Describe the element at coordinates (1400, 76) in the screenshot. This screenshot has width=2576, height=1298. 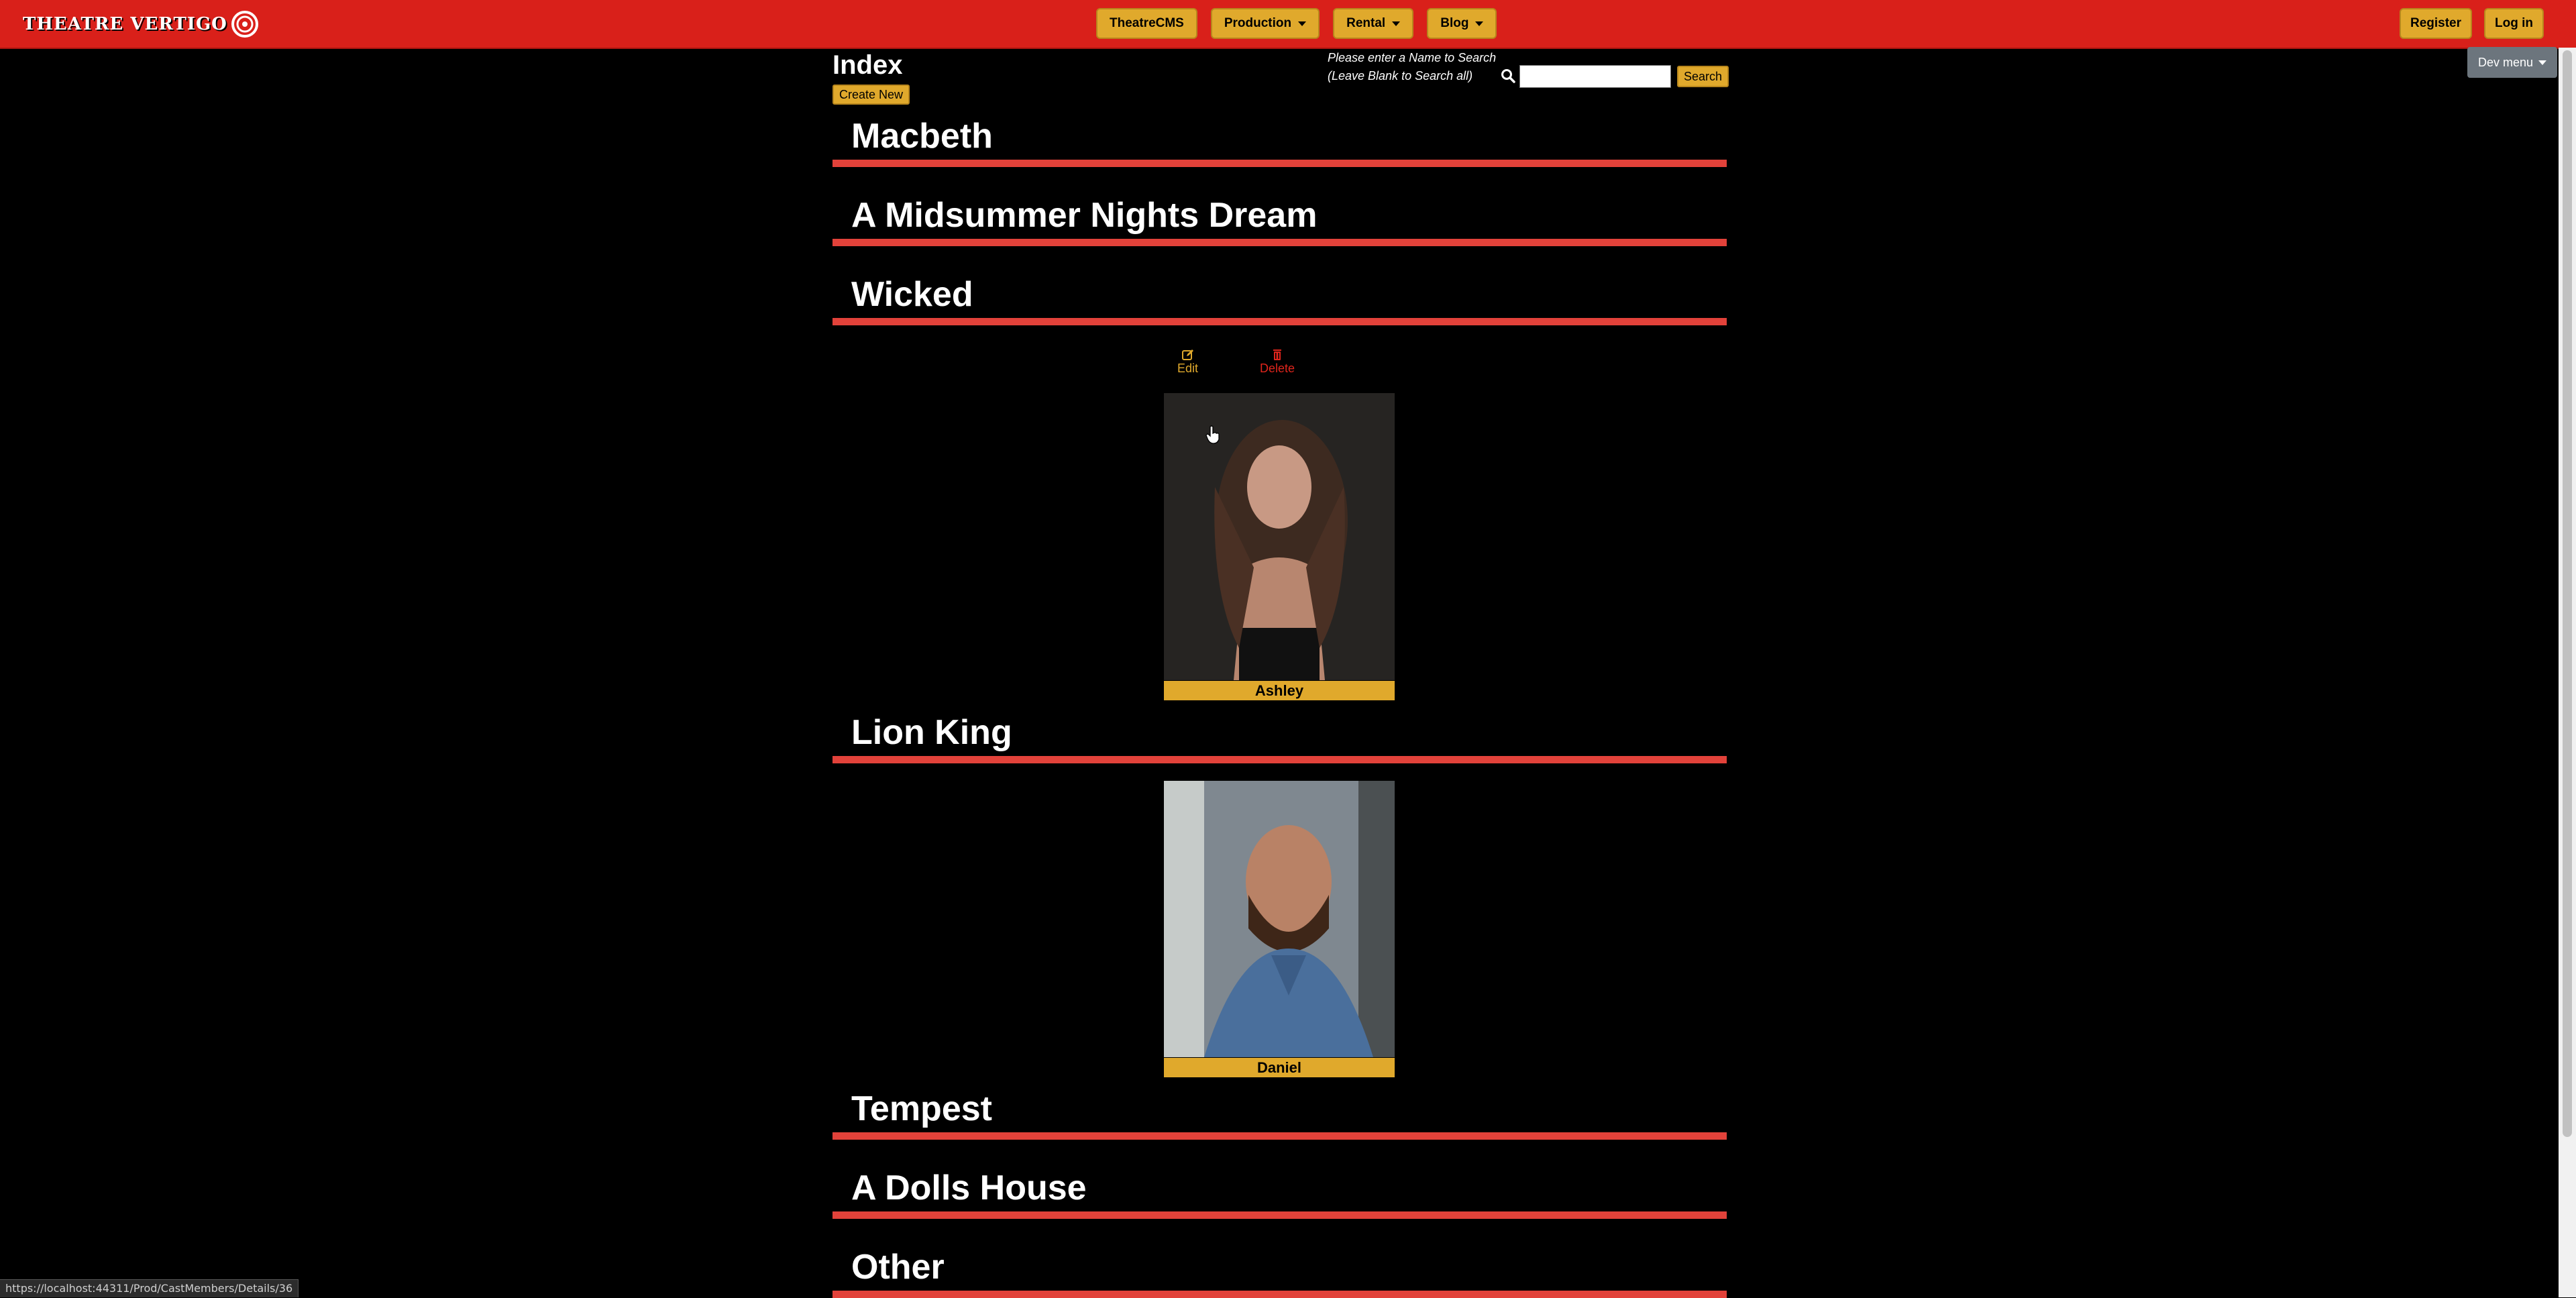
I see `search-hint-line: (Leave Blank to Search all)` at that location.